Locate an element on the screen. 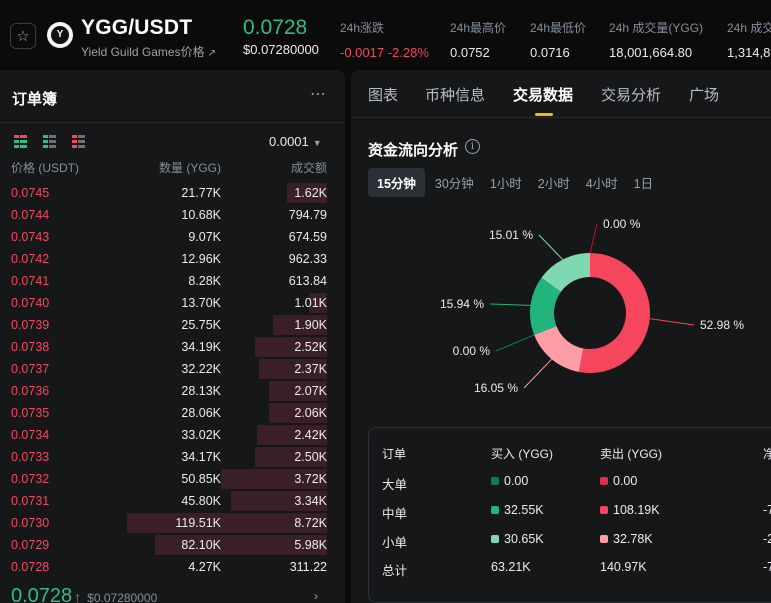 This screenshot has height=603, width=771. pair-symbol: YGG/USDT is located at coordinates (136, 28).